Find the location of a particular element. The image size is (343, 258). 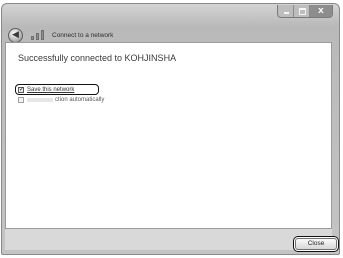

minimize-button is located at coordinates (286, 11).